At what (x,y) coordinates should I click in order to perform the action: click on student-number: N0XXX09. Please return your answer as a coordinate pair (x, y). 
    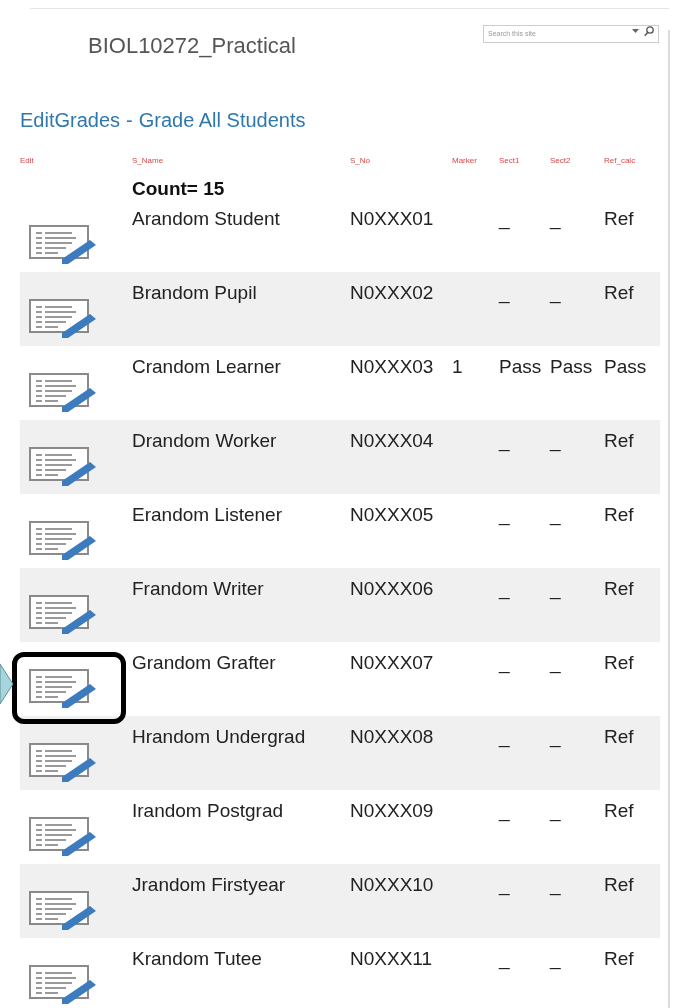
    Looking at the image, I should click on (392, 811).